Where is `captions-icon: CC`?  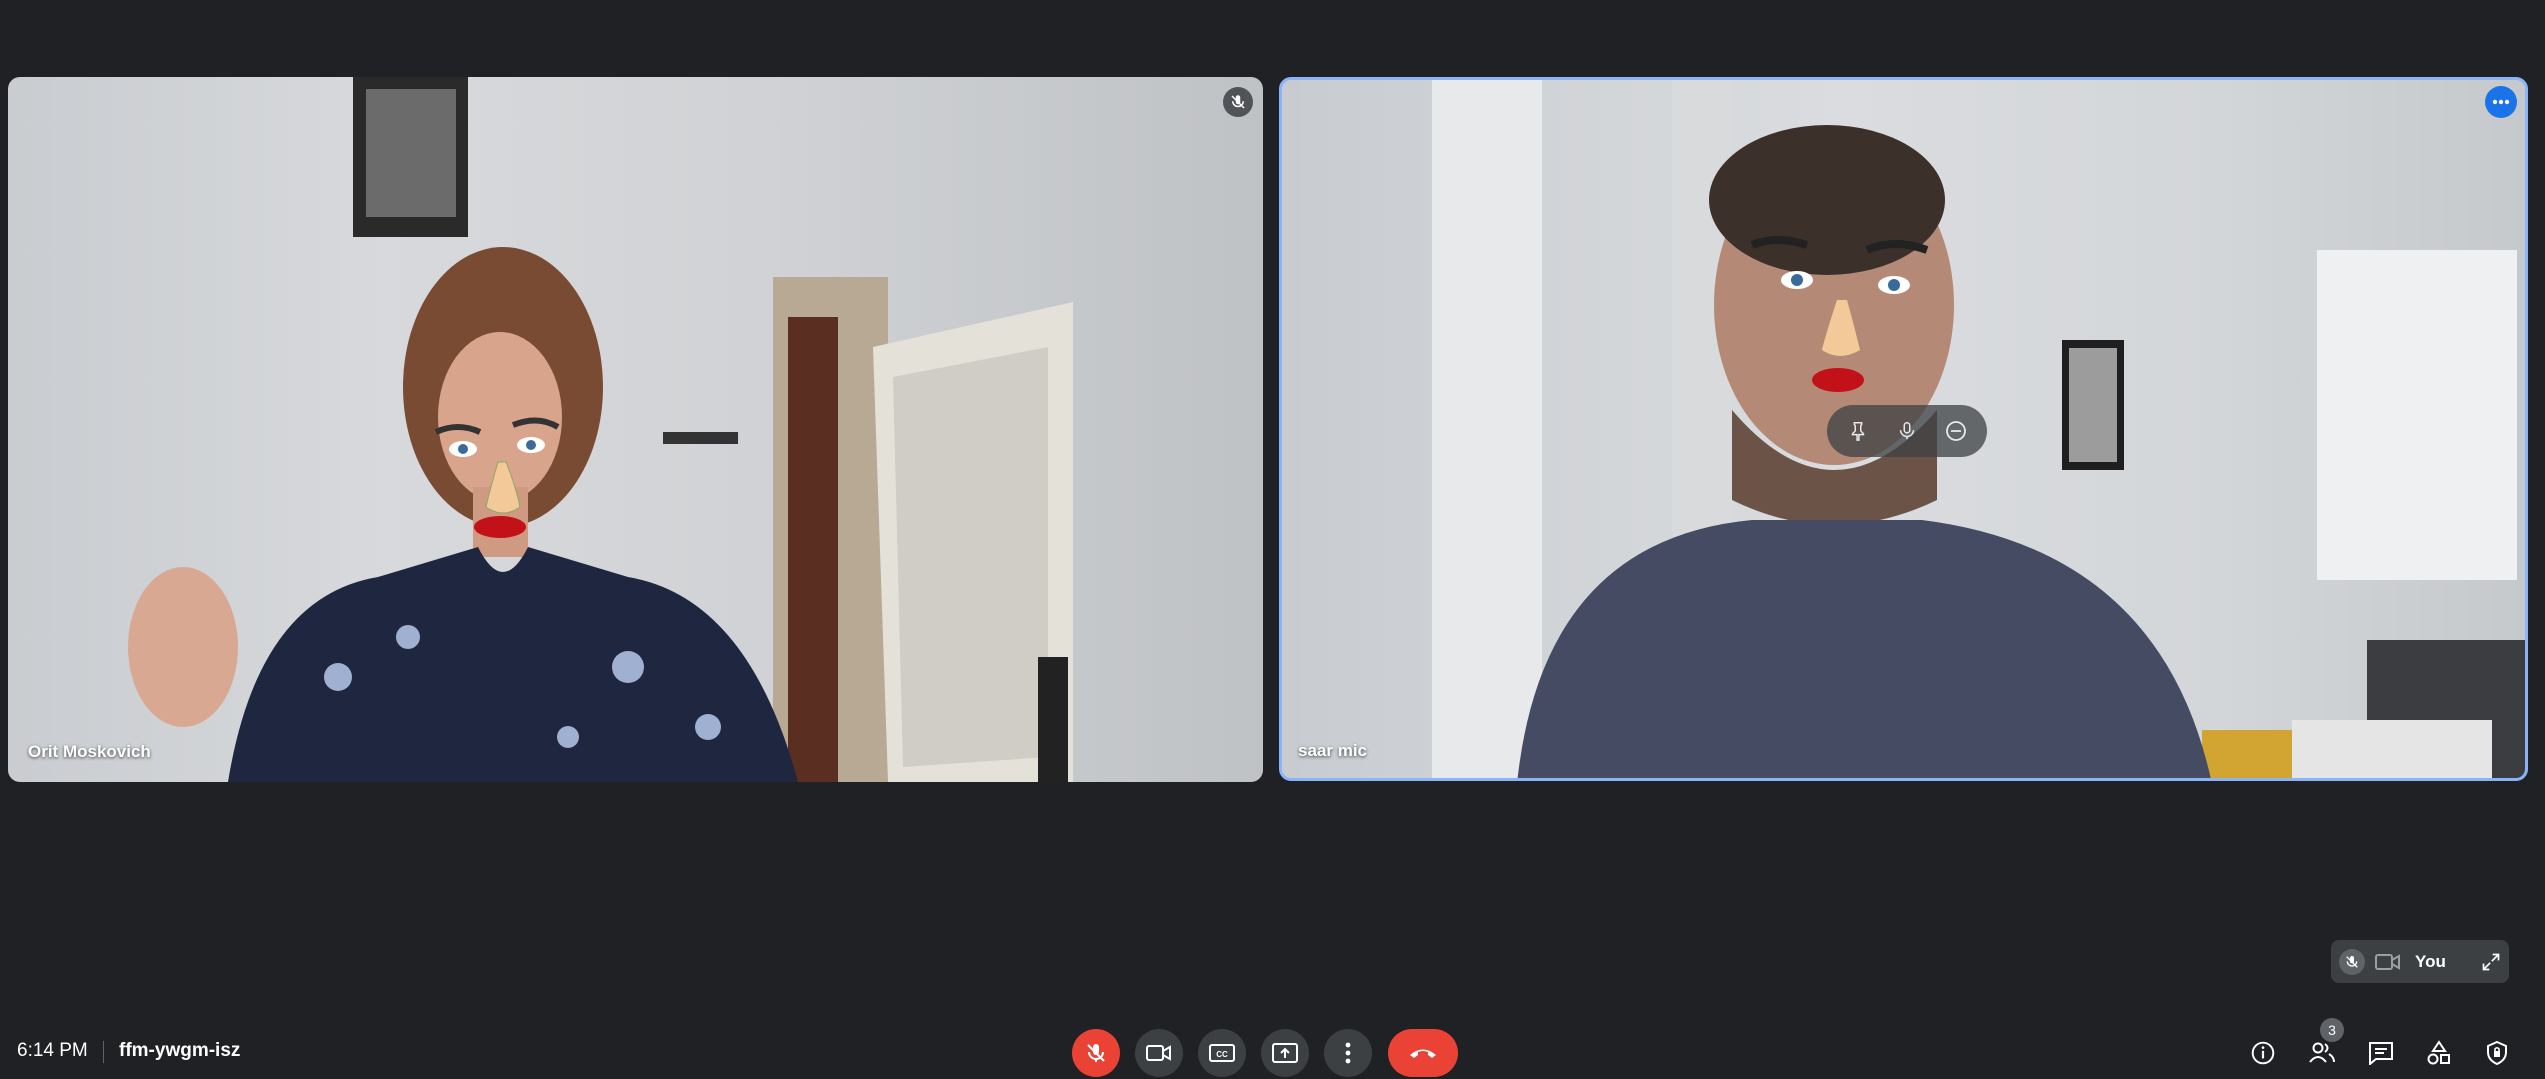
captions-icon: CC is located at coordinates (1222, 1053).